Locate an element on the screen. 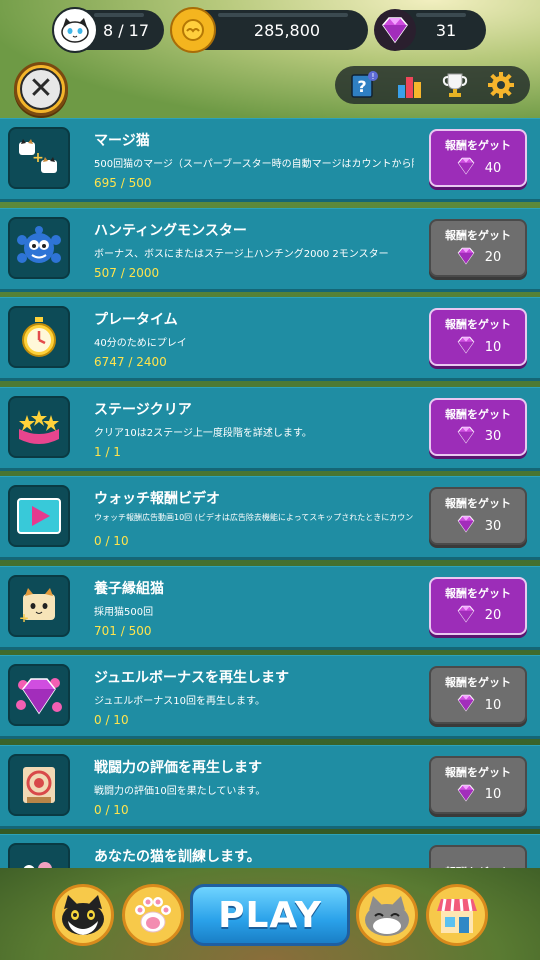 Image resolution: width=540 pixels, height=960 pixels. achievement-title: マージ猫 is located at coordinates (122, 141).